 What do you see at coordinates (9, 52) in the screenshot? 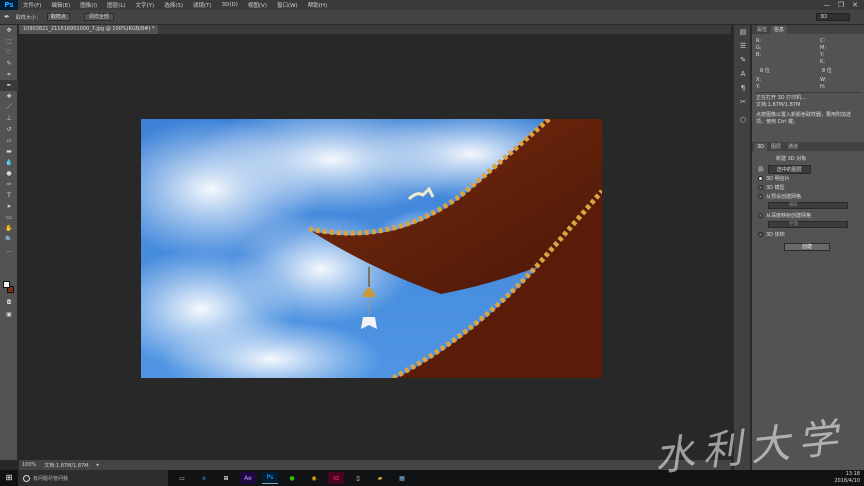
I see `lasso-tool-icon: ➰` at bounding box center [9, 52].